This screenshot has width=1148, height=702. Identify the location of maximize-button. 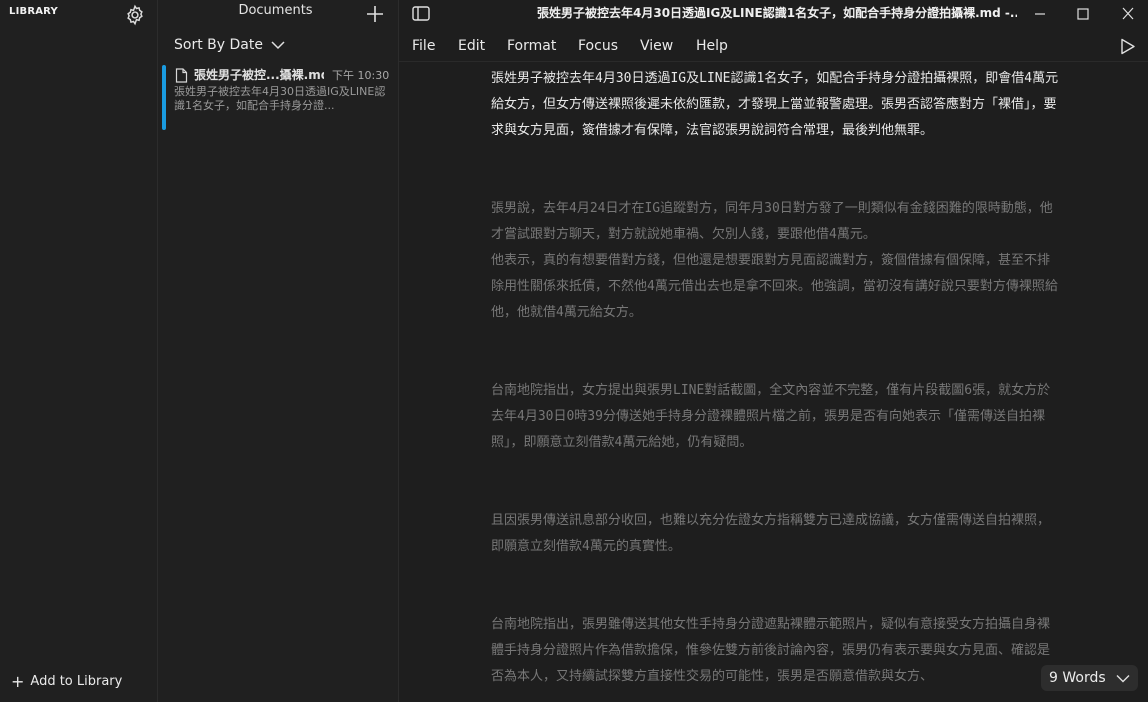
(1083, 14).